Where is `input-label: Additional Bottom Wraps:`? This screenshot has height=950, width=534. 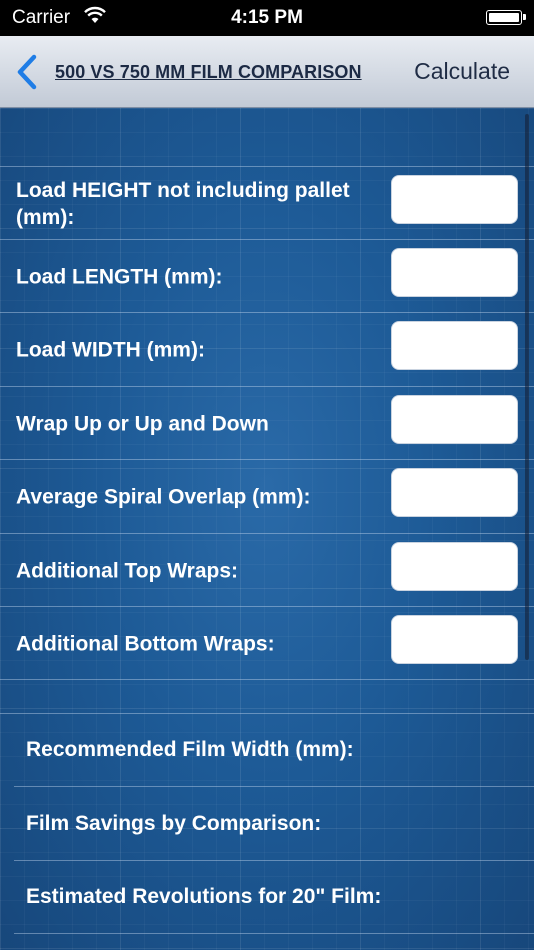 input-label: Additional Bottom Wraps: is located at coordinates (145, 643).